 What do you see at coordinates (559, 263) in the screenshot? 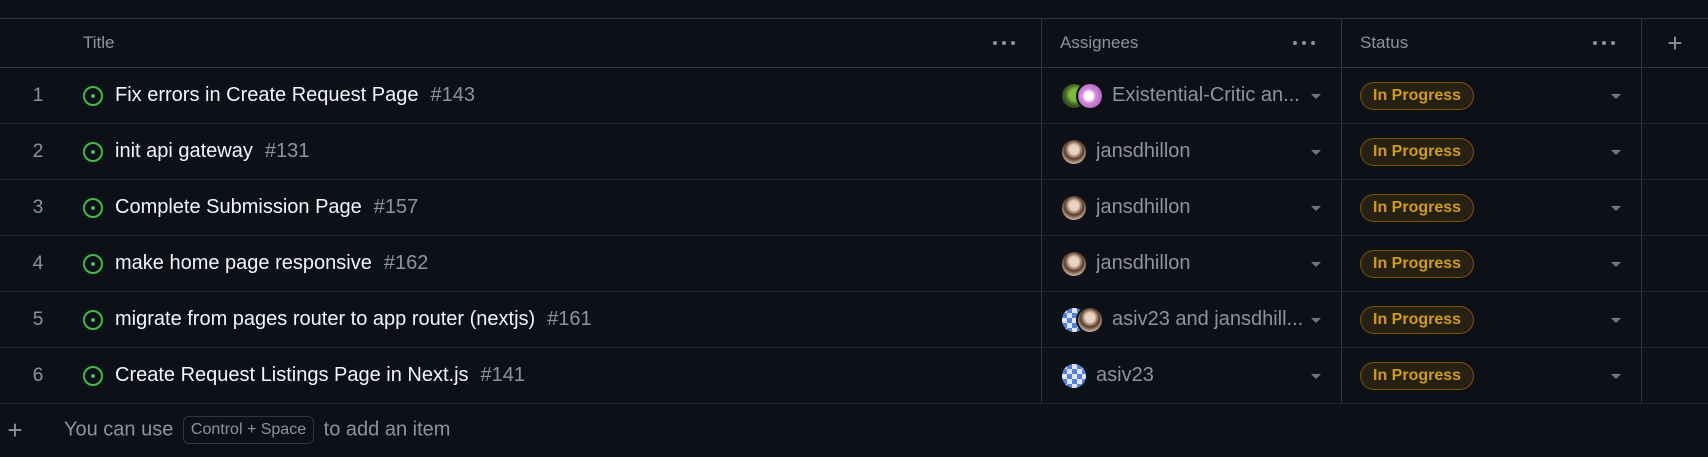
I see `title-cell: make home page responsive #162` at bounding box center [559, 263].